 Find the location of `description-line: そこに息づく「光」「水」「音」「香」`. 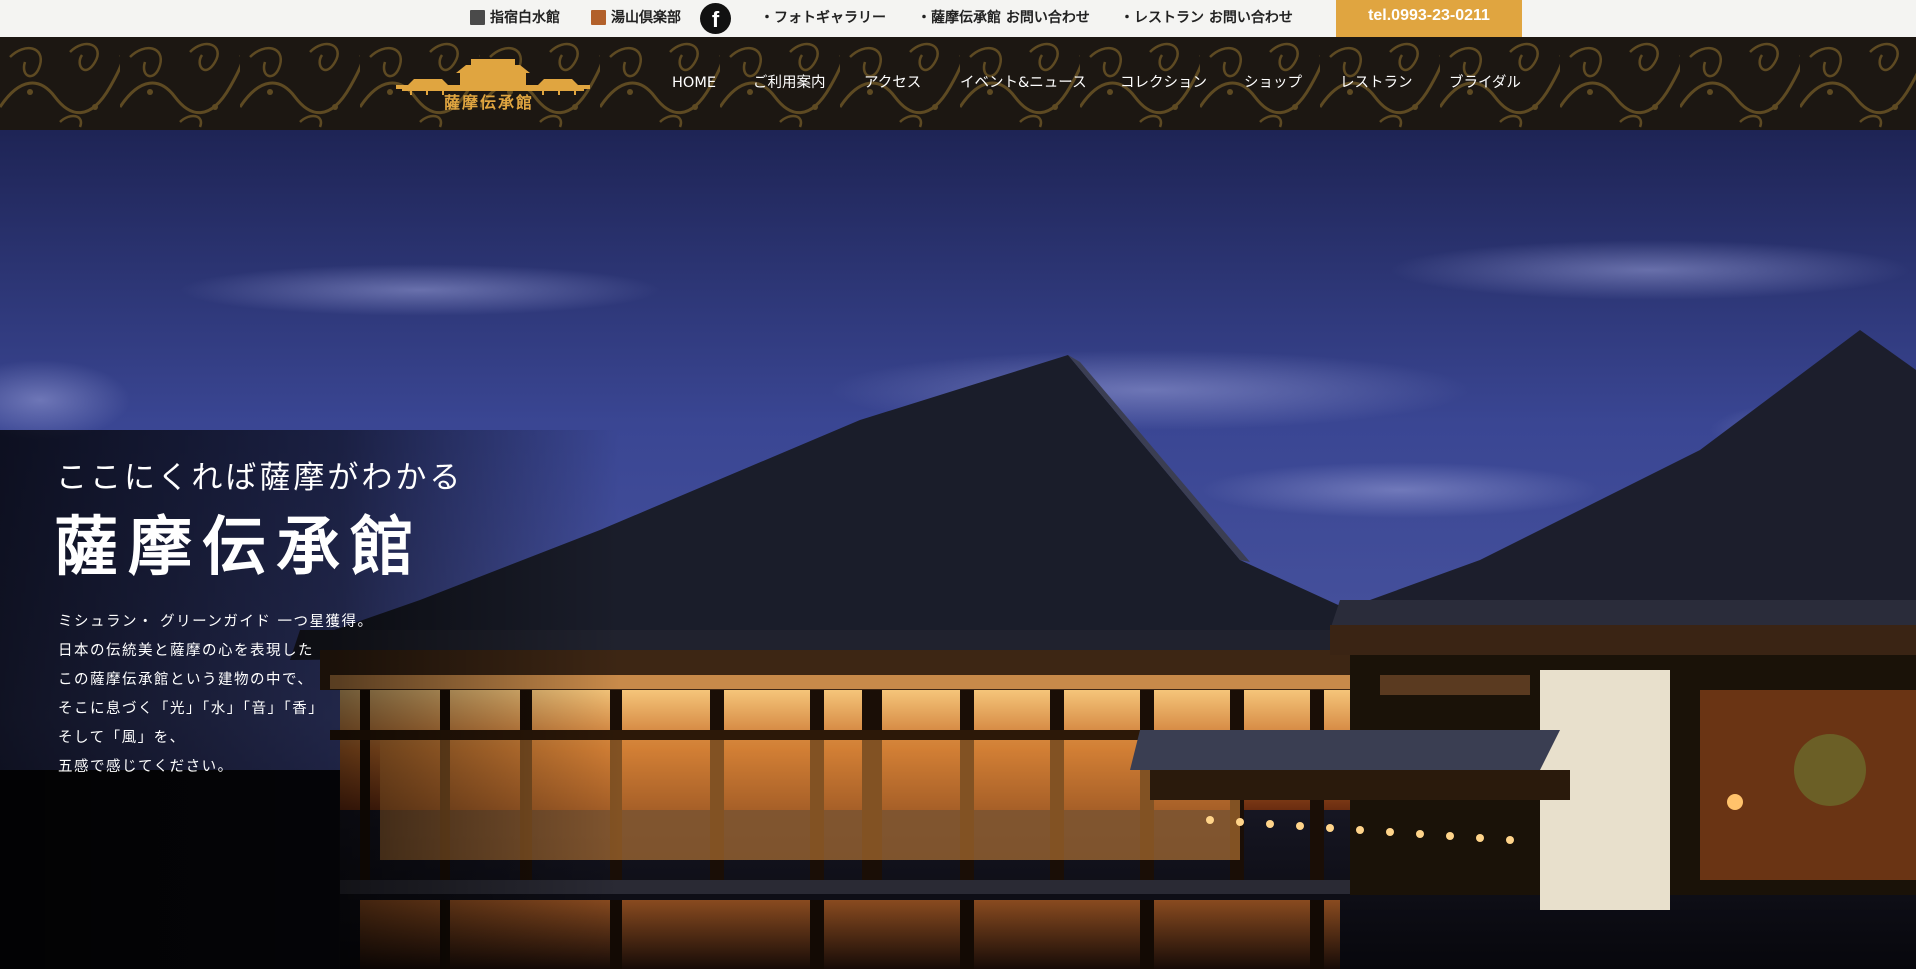

description-line: そこに息づく「光」「水」「音」「香」 is located at coordinates (191, 709).